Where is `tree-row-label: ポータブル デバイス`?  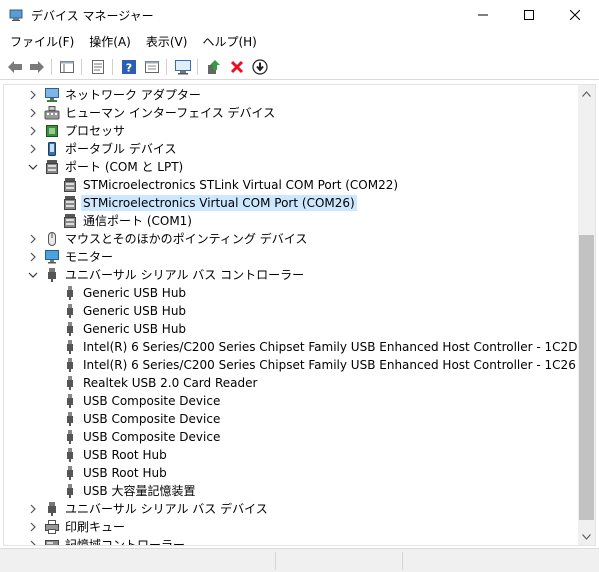
tree-row-label: ポータブル デバイス is located at coordinates (121, 149).